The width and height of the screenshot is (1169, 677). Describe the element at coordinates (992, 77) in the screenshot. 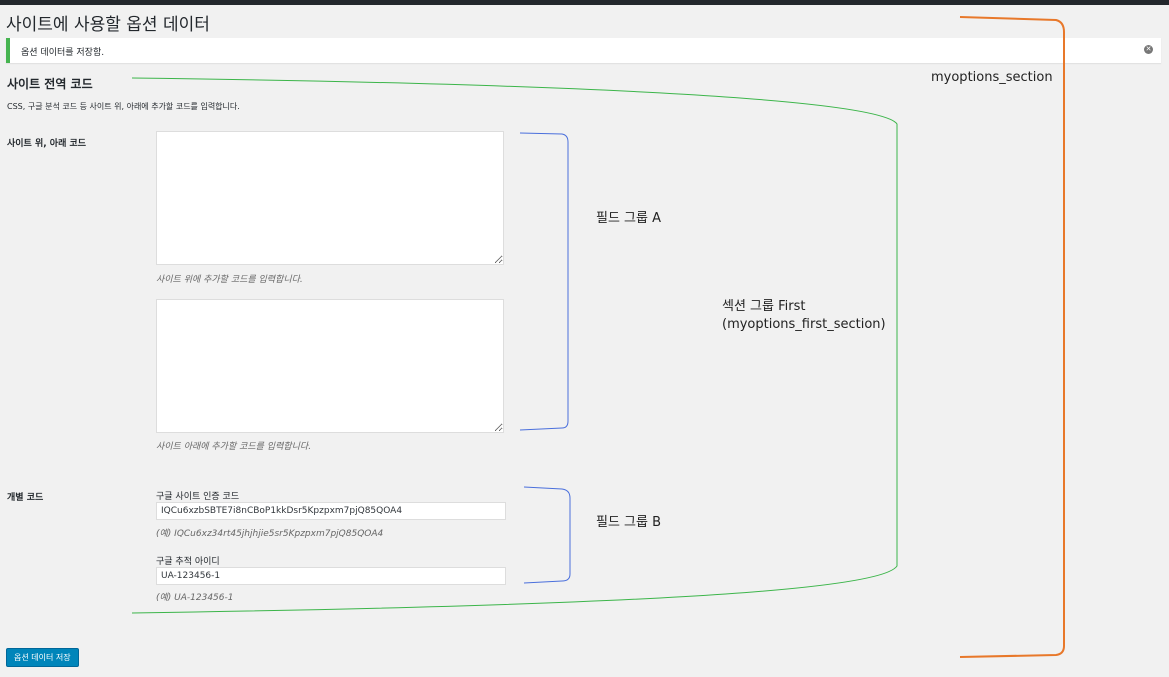

I see `outer-section-annotation: myoptions_section` at that location.